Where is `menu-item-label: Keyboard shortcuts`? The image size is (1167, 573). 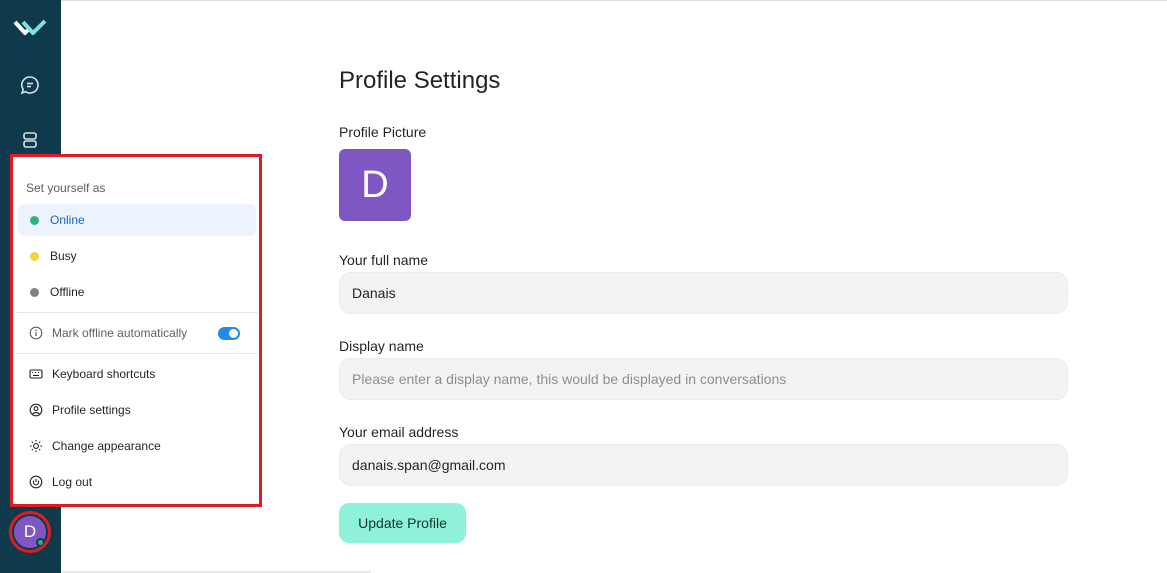
menu-item-label: Keyboard shortcuts is located at coordinates (104, 374).